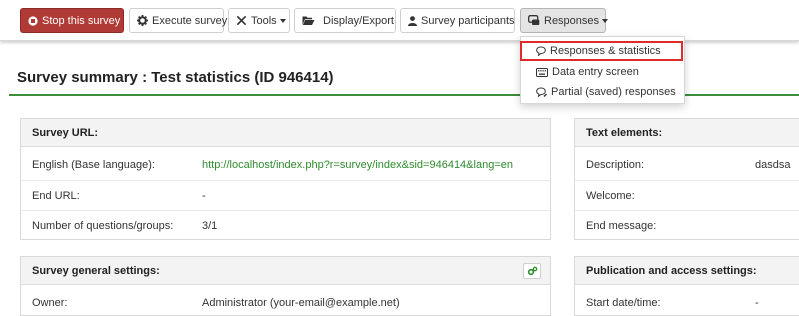  I want to click on row-value-end-url: -, so click(204, 196).